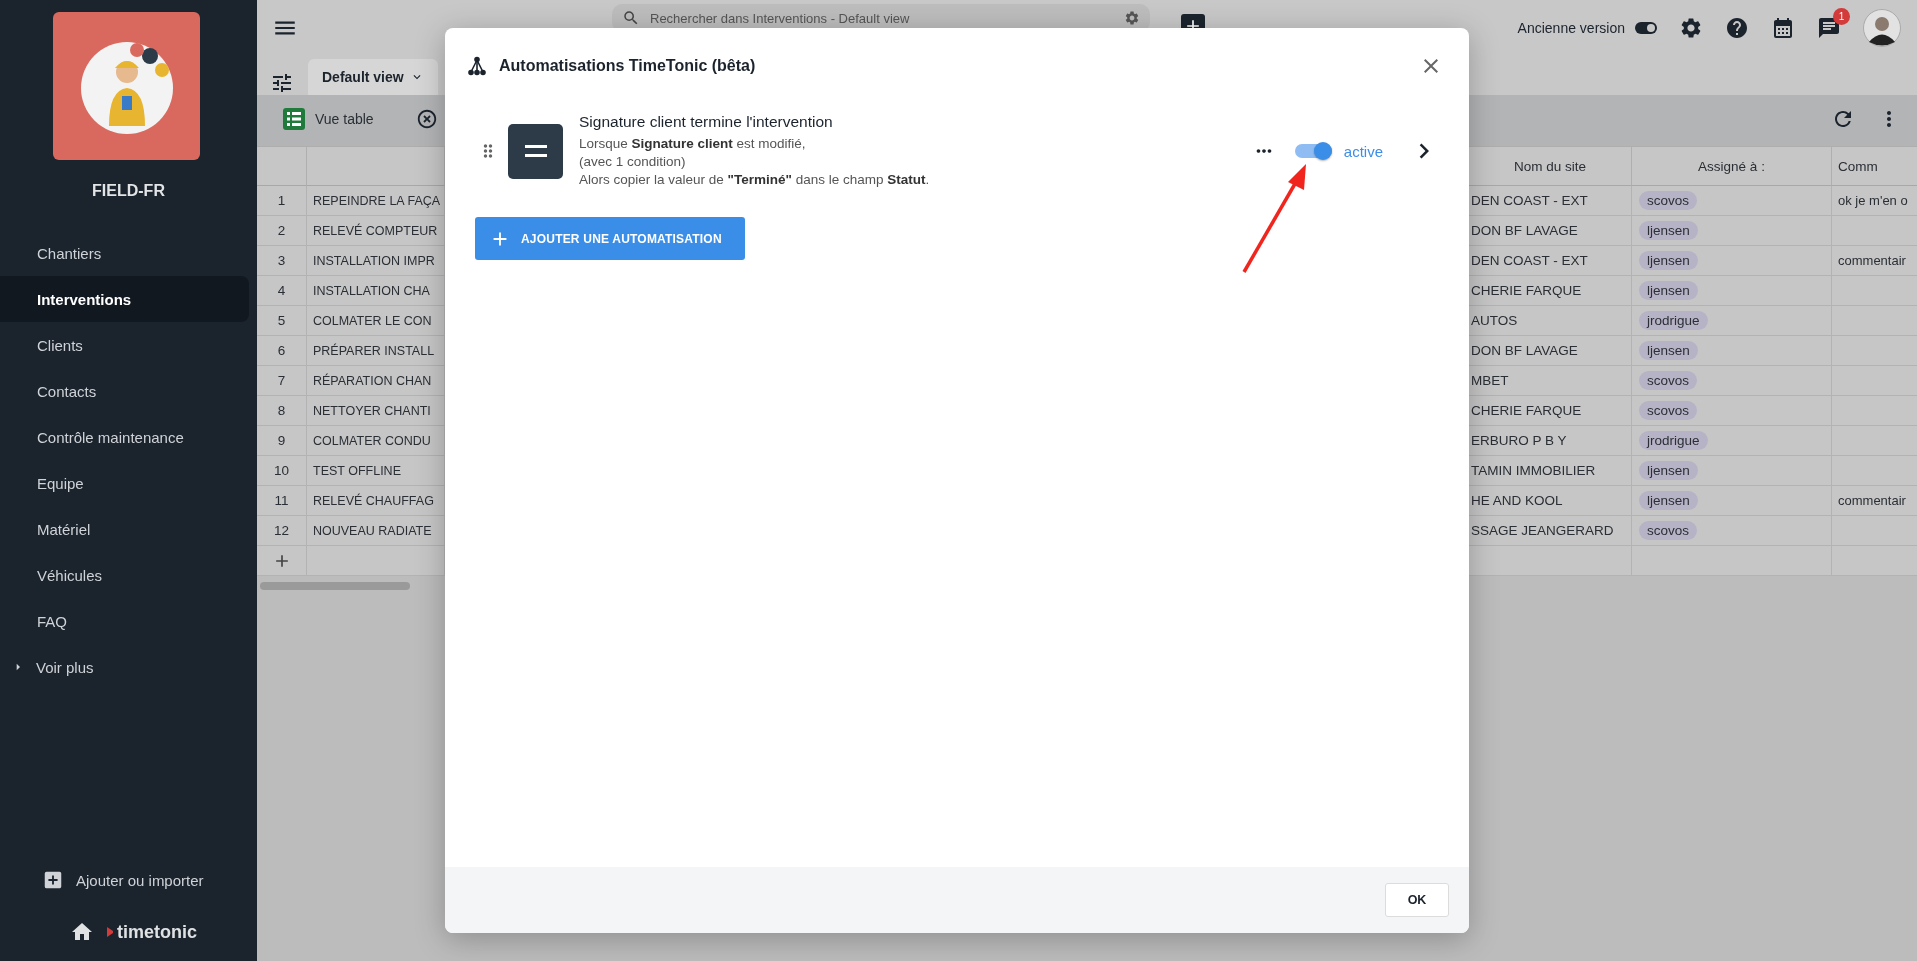 This screenshot has height=961, width=1917. What do you see at coordinates (282, 411) in the screenshot?
I see `row-number: 8` at bounding box center [282, 411].